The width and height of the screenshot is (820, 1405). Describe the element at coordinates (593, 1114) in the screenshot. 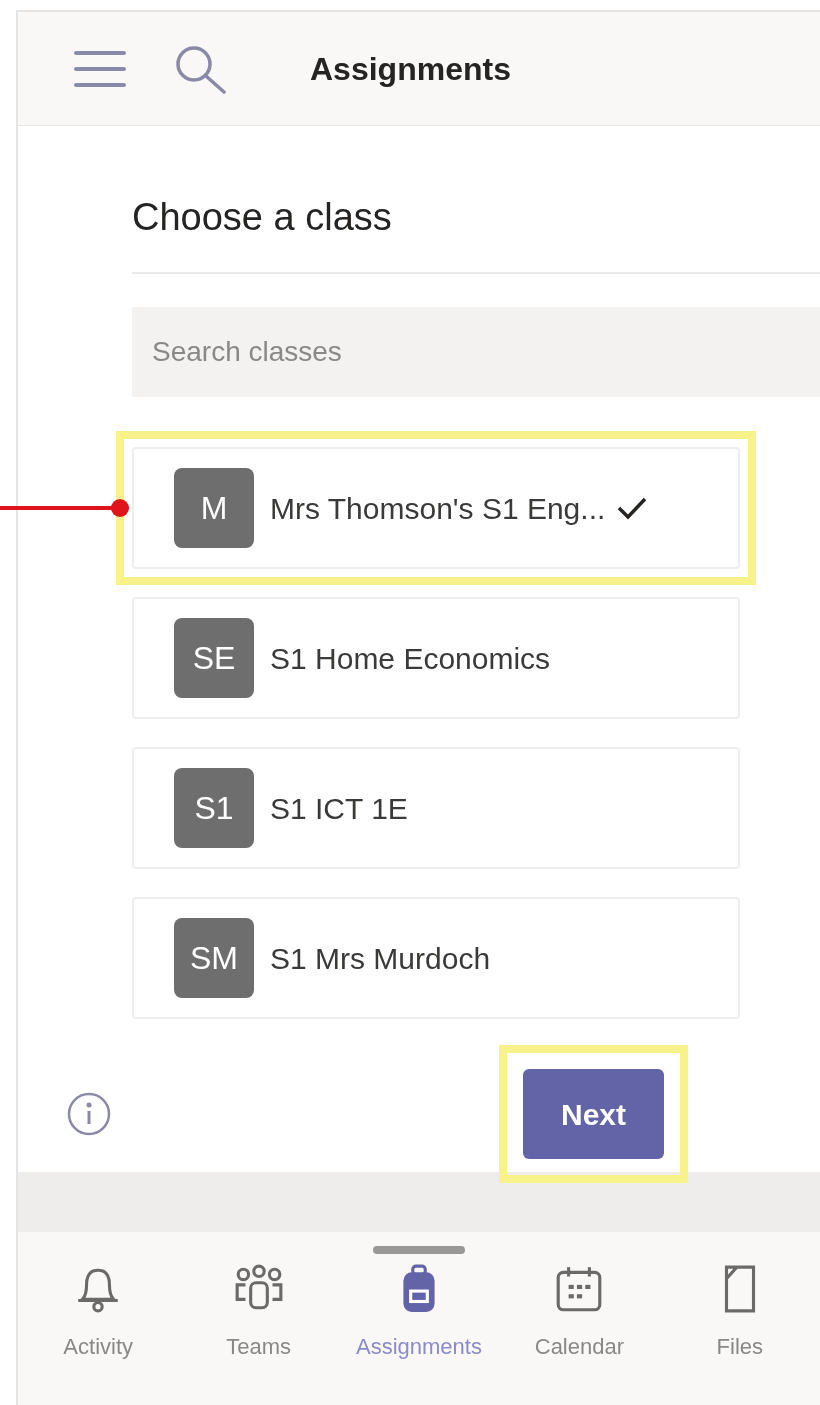

I see `next-button: Next` at that location.